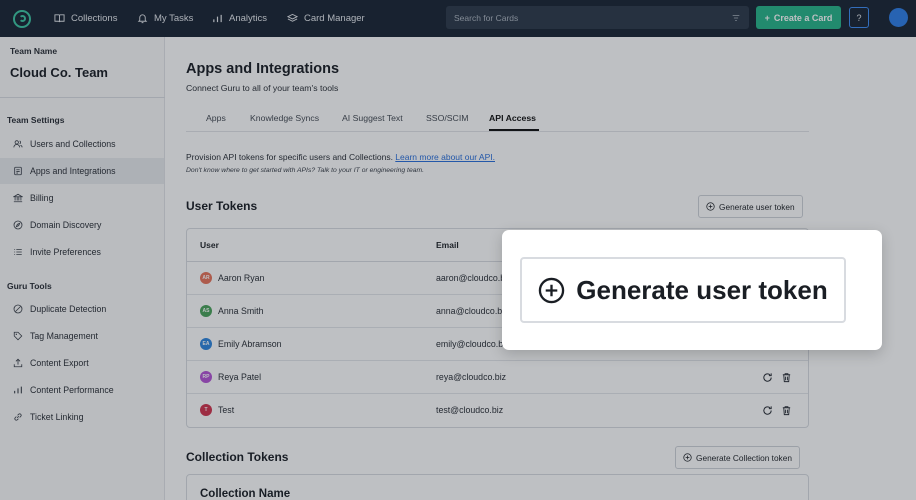  Describe the element at coordinates (18, 144) in the screenshot. I see `users-icon` at that location.